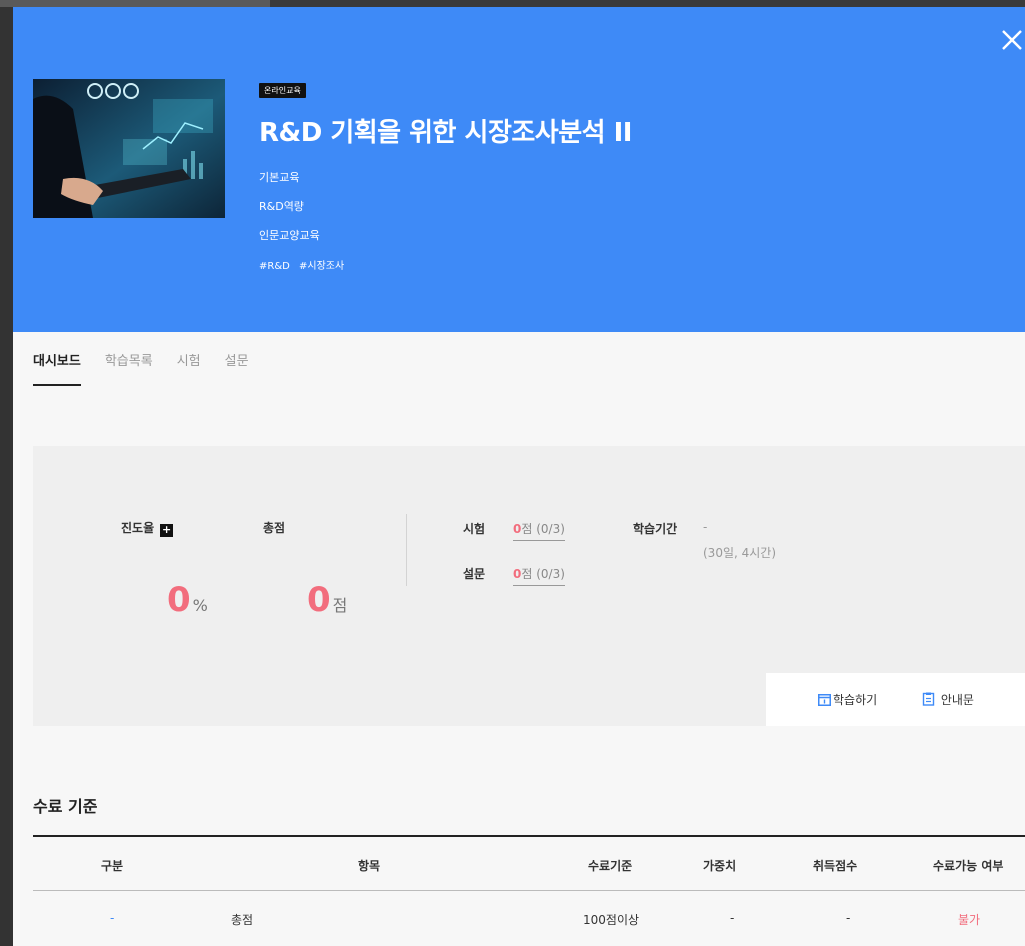  What do you see at coordinates (327, 600) in the screenshot?
I see `score-value: 0점` at bounding box center [327, 600].